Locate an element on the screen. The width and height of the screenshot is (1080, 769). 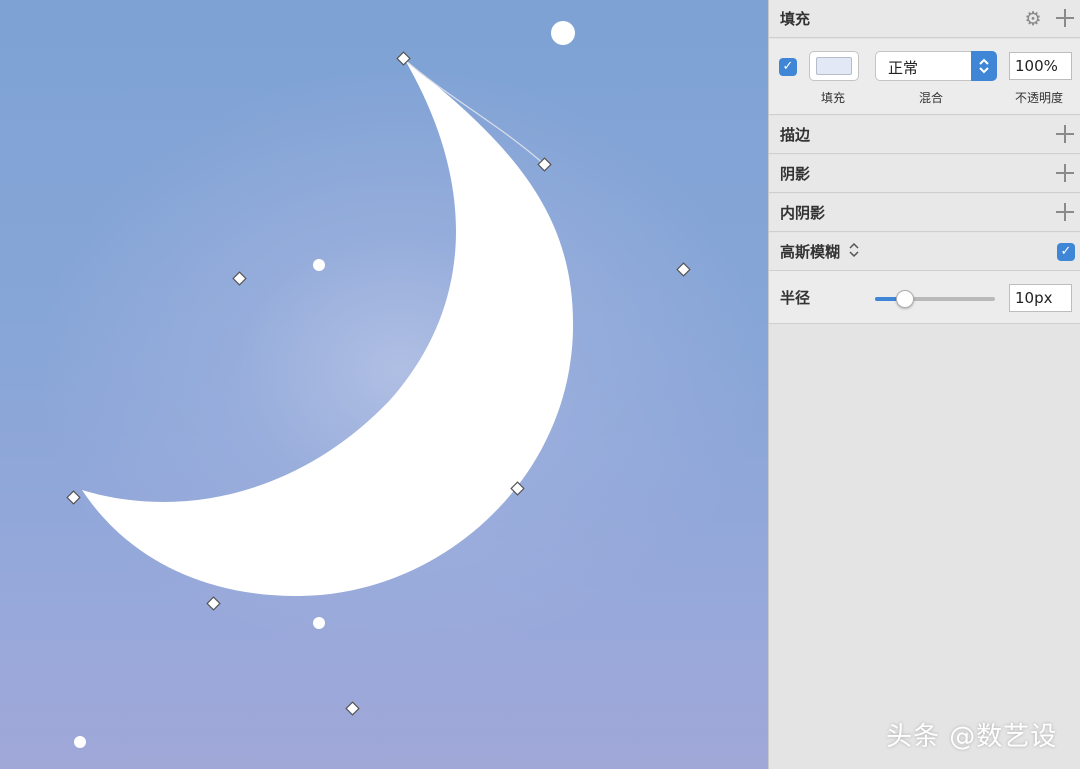
gear-icon: ⚙ is located at coordinates (1033, 19).